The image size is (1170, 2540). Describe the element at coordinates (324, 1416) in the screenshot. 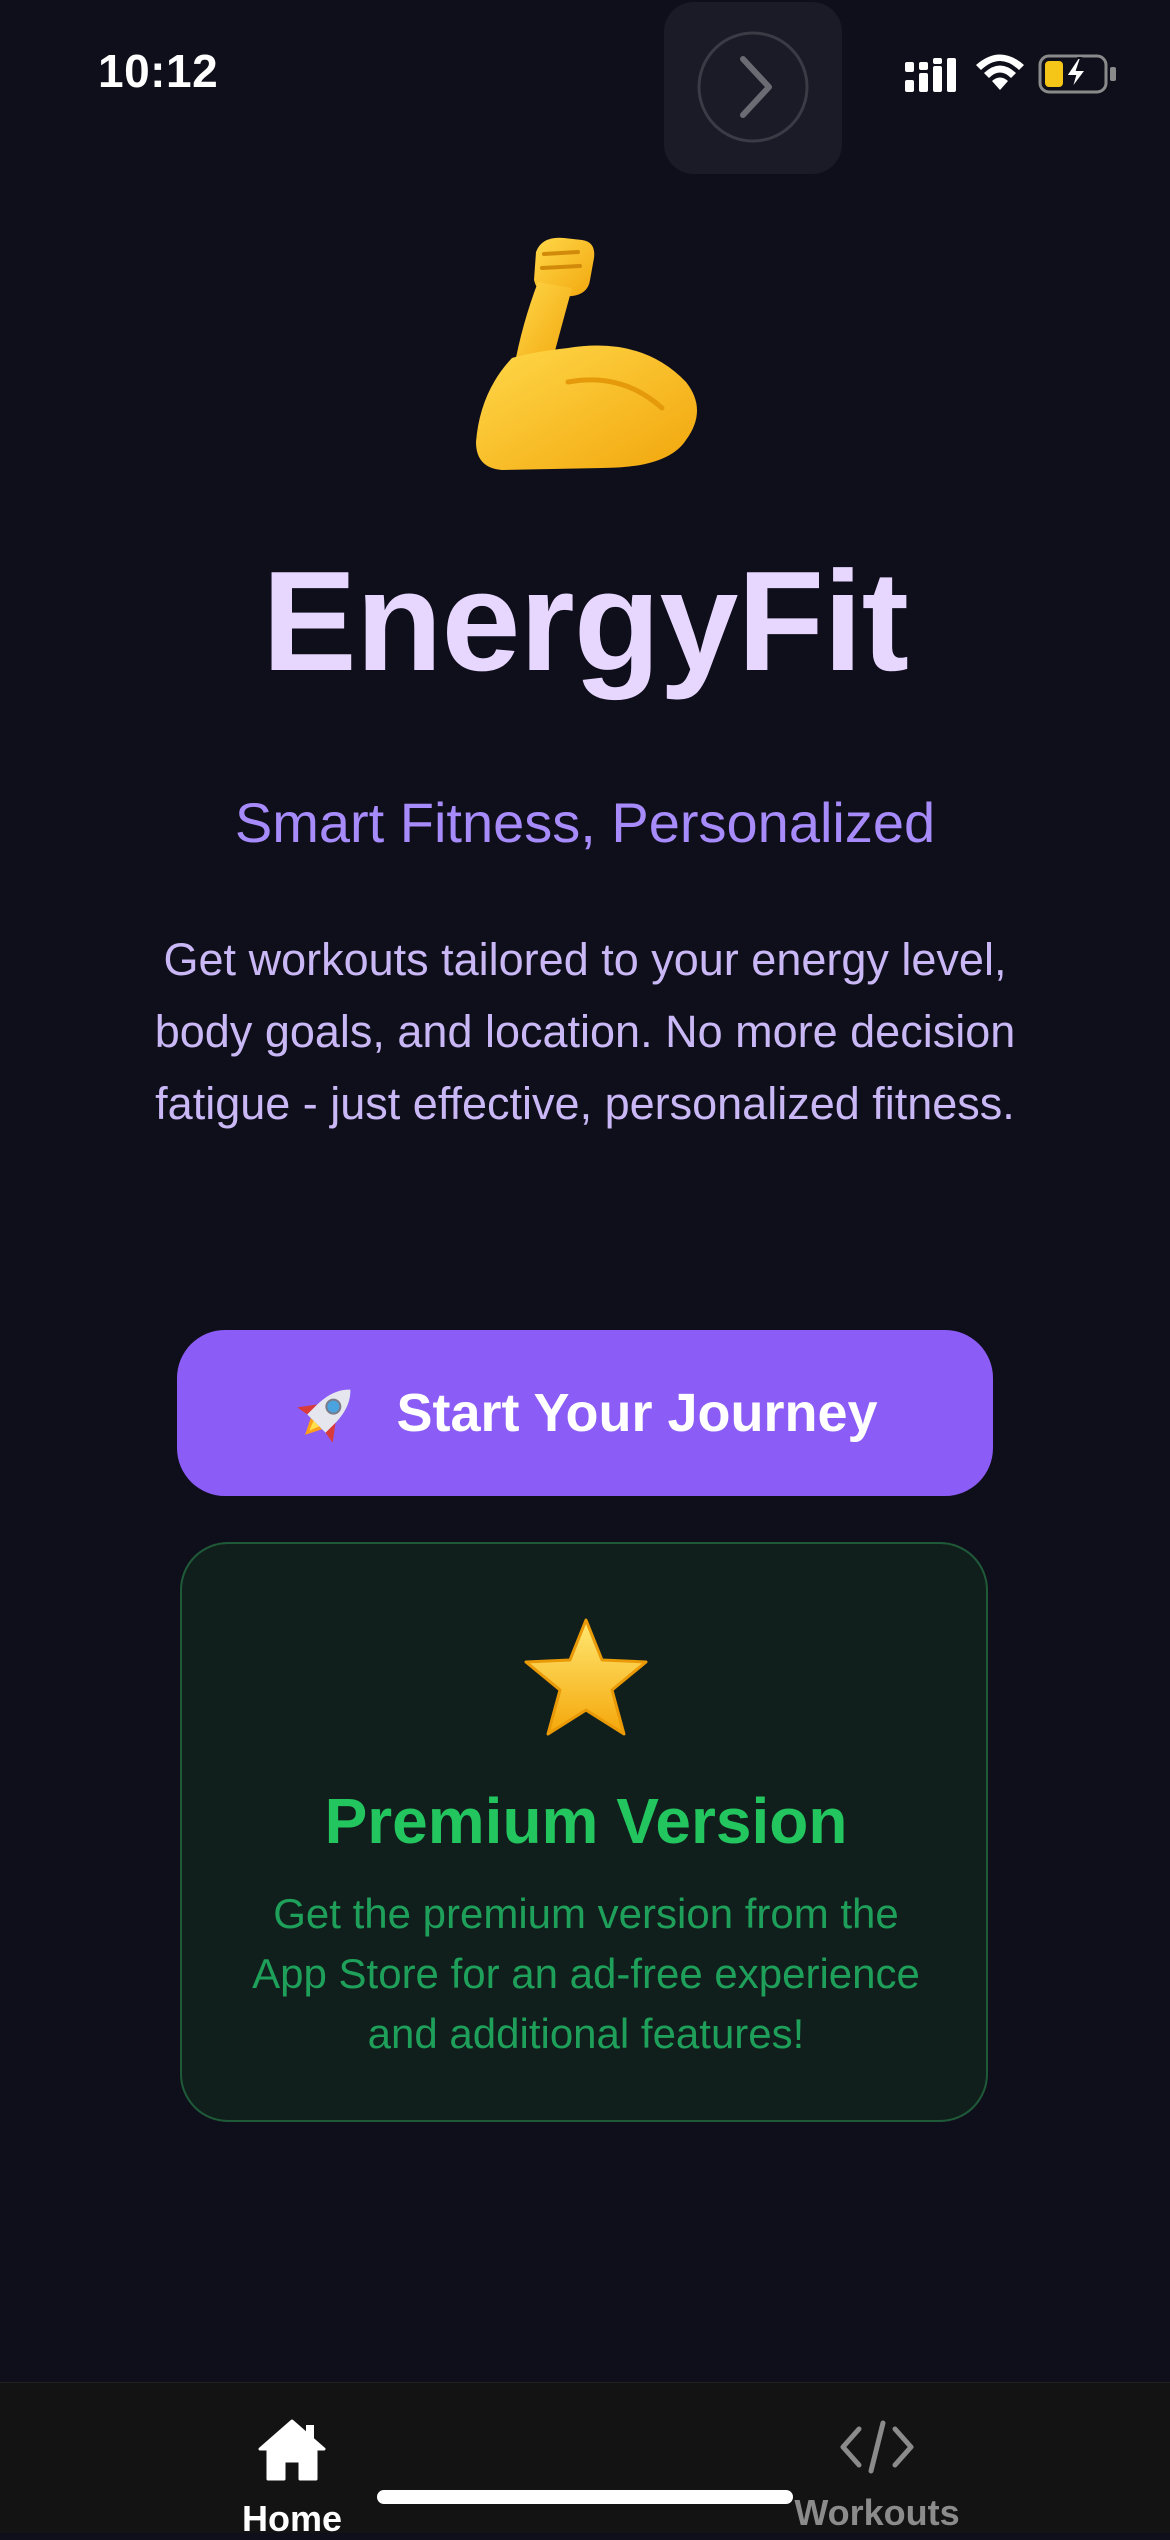

I see `rocket-icon` at that location.